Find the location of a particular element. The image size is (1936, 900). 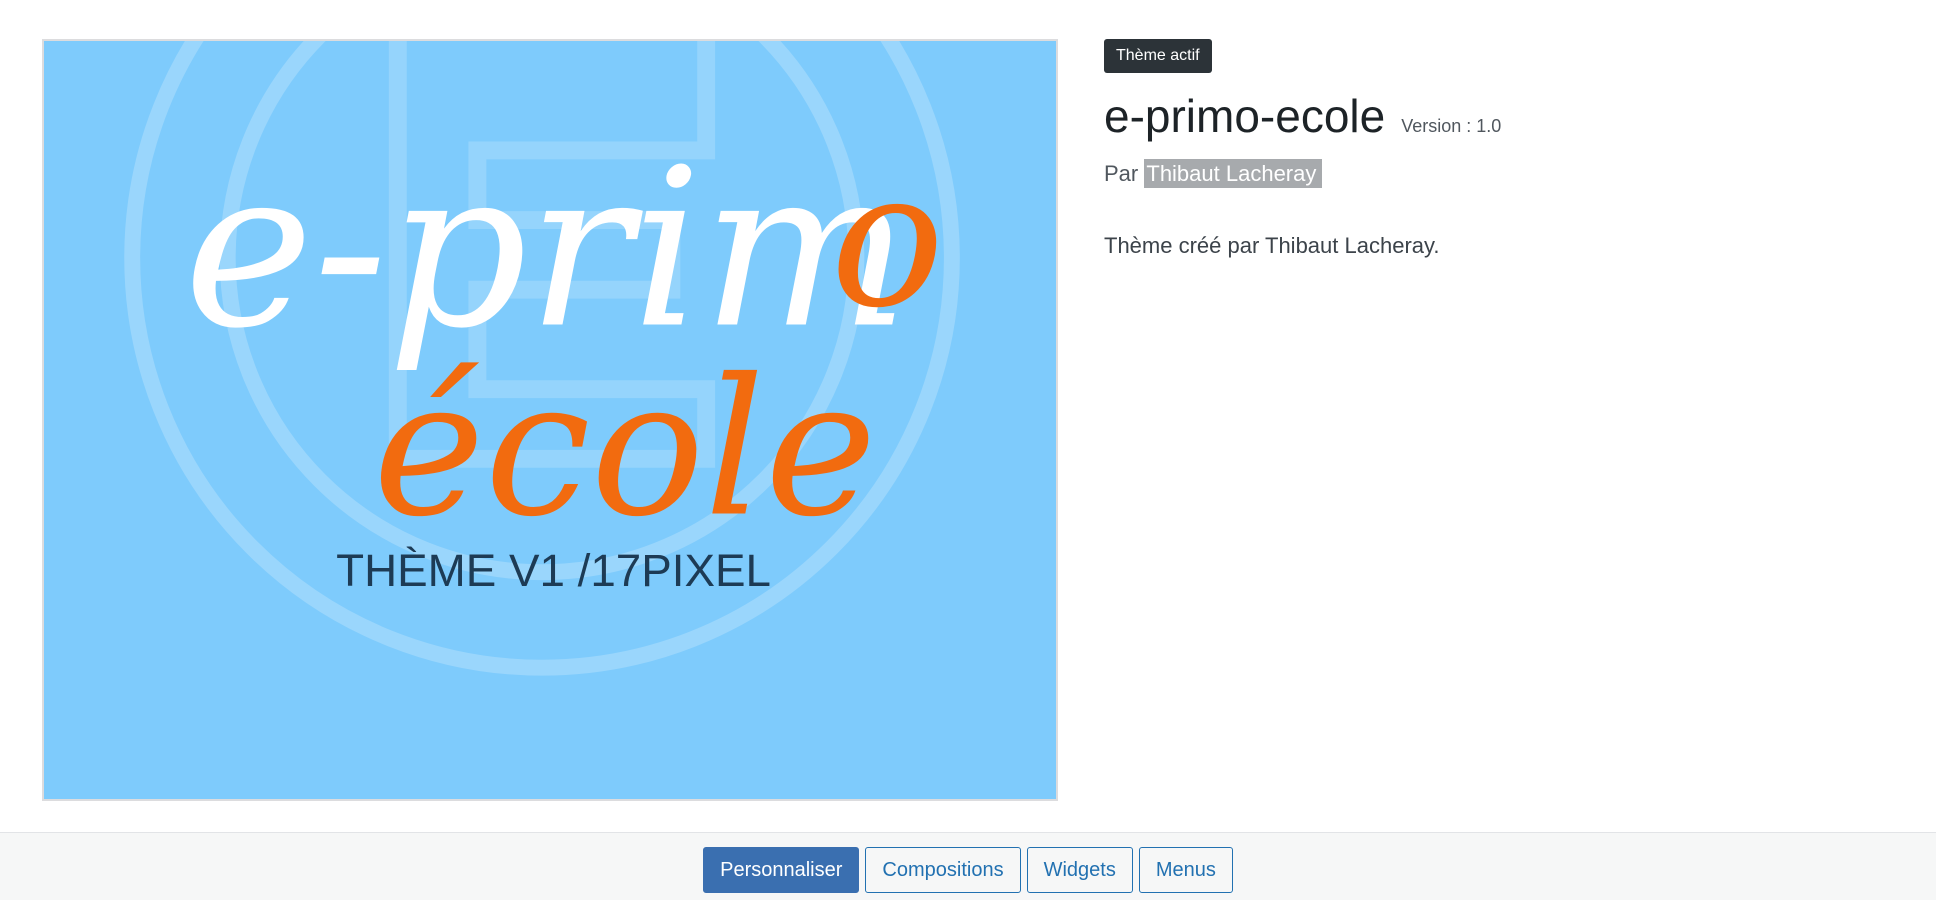

author-name: Thibaut Lacheray is located at coordinates (1233, 173).